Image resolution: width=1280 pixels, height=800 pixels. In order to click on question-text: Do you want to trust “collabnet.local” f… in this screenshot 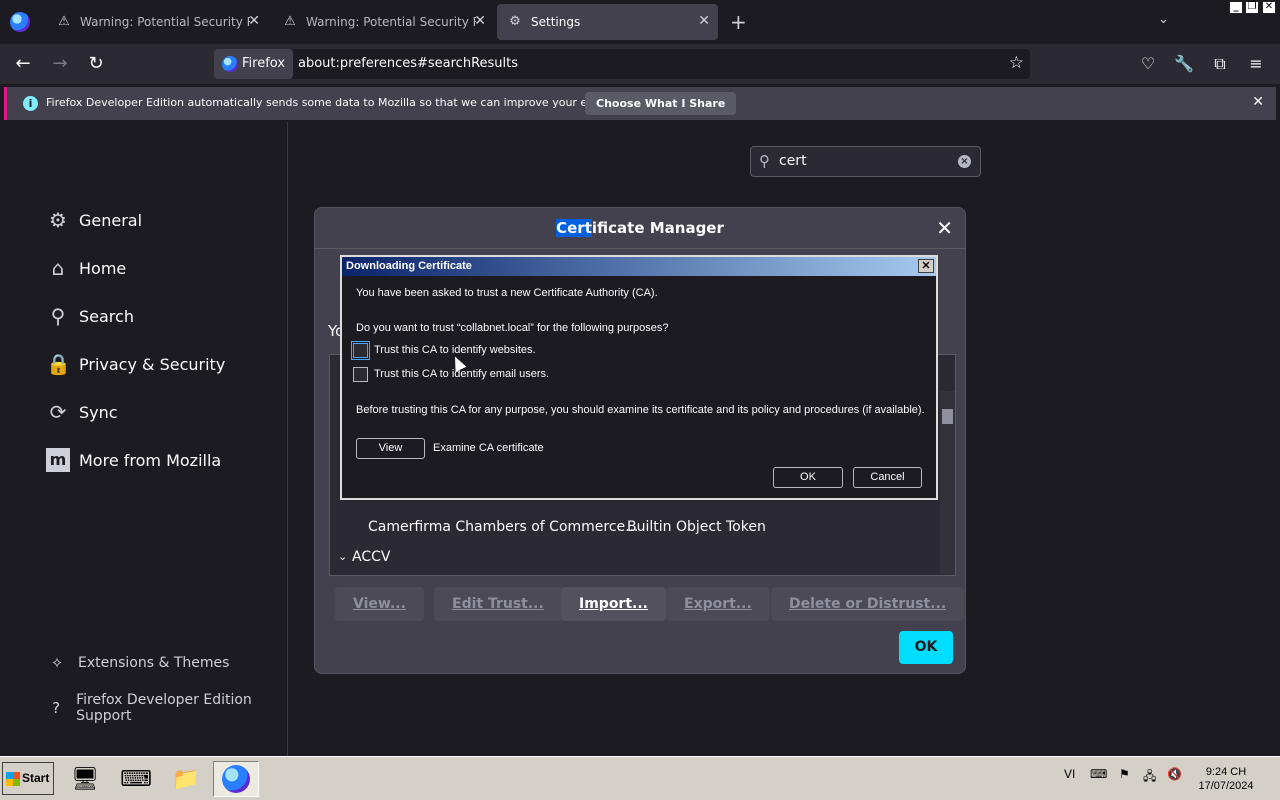, I will do `click(512, 328)`.